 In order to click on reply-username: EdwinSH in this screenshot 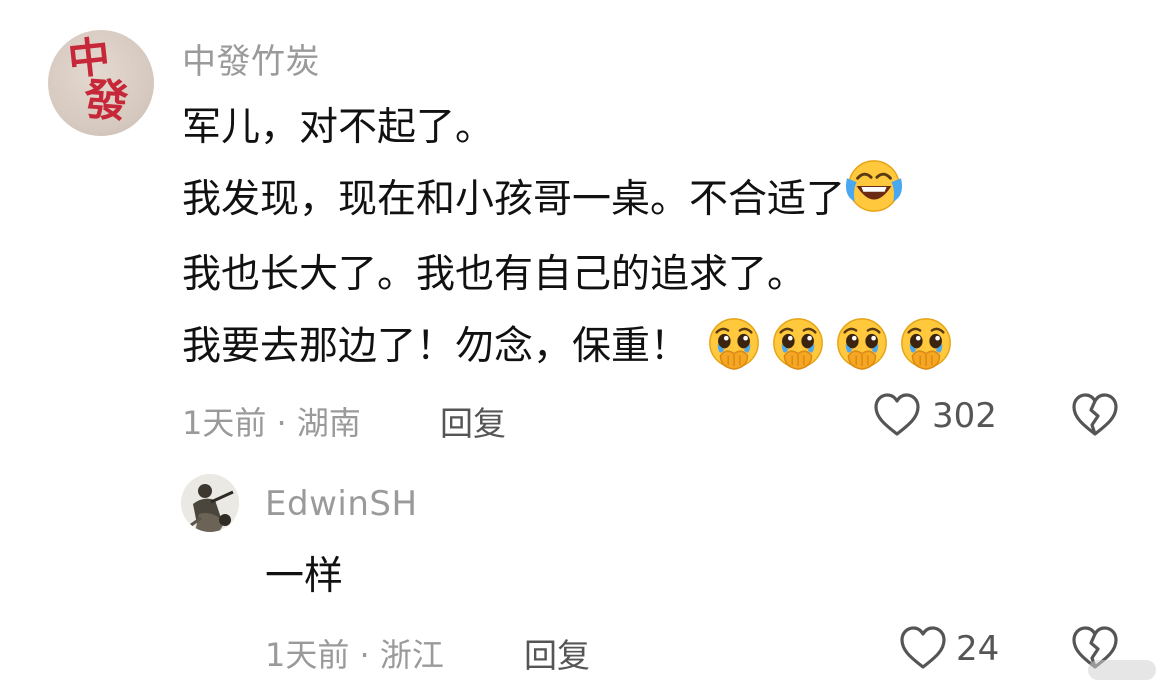, I will do `click(341, 504)`.